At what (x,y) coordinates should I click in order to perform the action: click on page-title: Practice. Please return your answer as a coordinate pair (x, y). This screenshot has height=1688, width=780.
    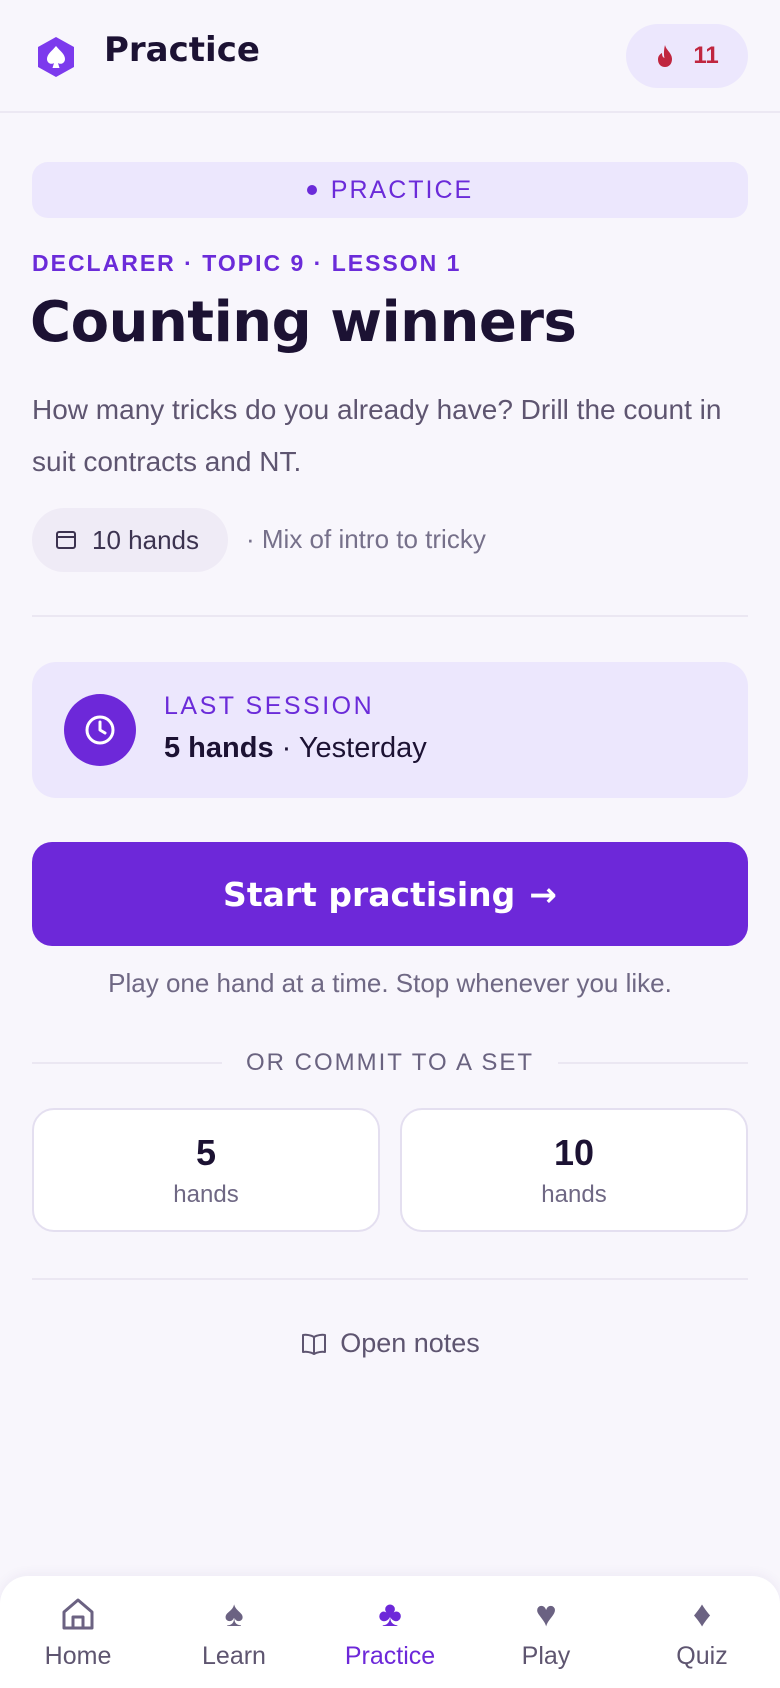
    Looking at the image, I should click on (182, 50).